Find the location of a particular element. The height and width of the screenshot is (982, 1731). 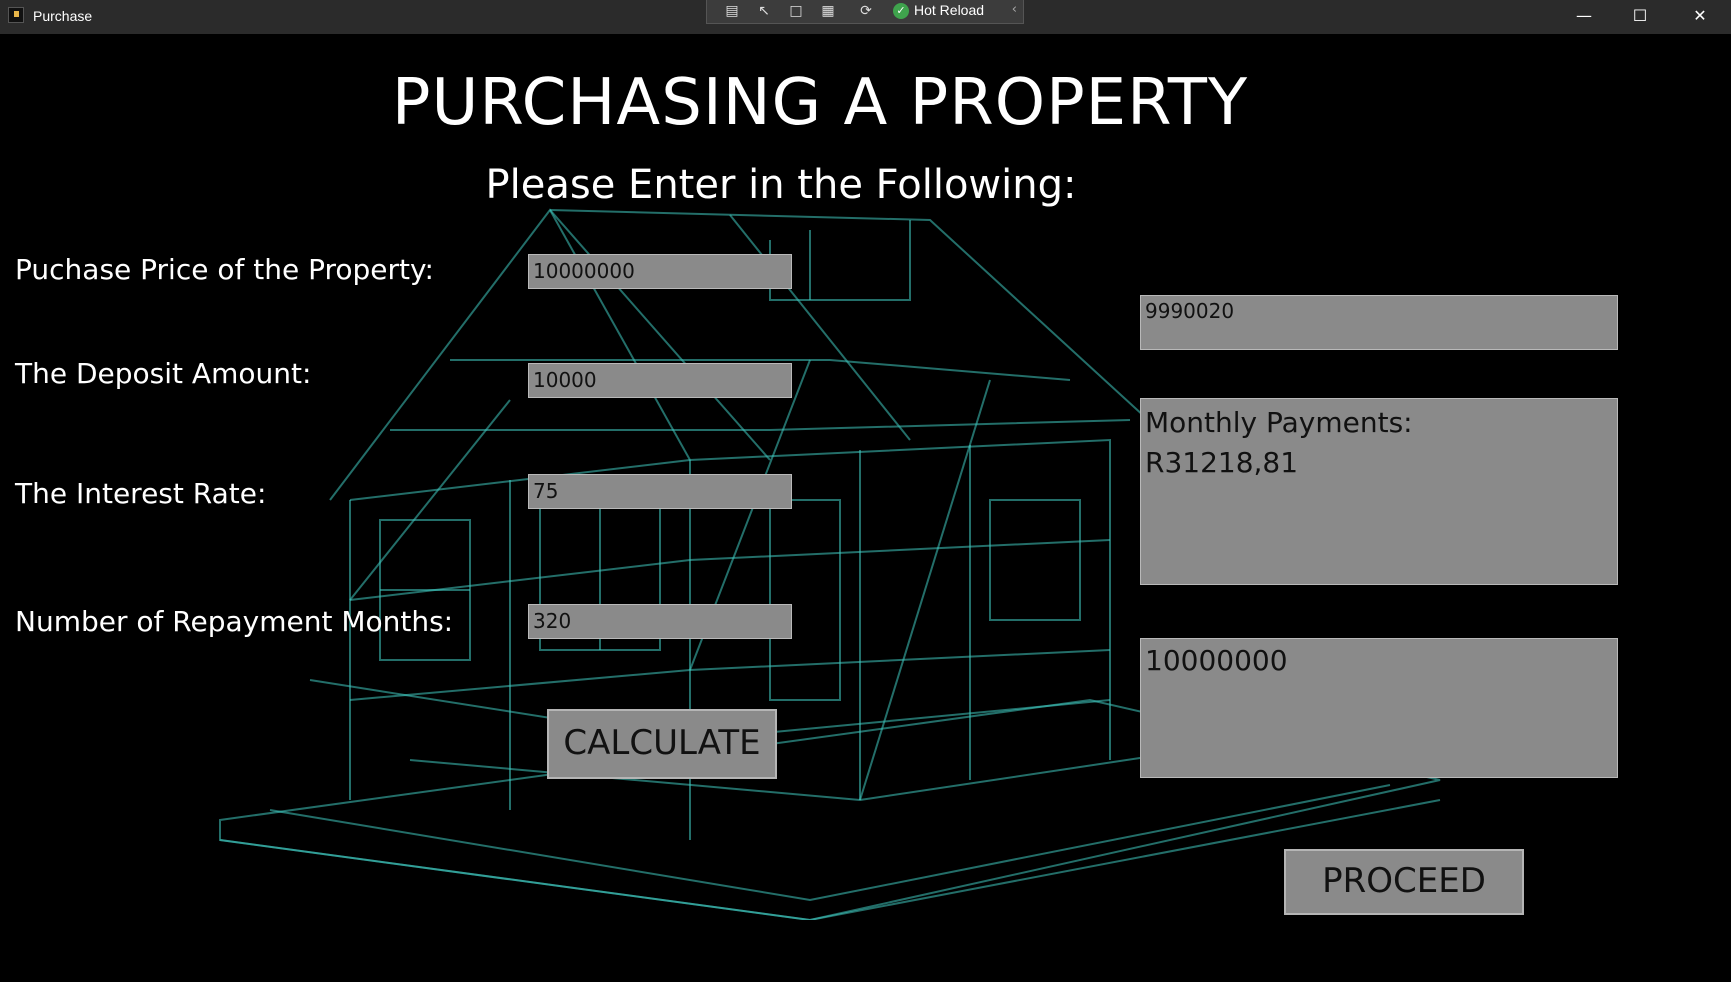

repayment-months-input: 320 is located at coordinates (660, 621).